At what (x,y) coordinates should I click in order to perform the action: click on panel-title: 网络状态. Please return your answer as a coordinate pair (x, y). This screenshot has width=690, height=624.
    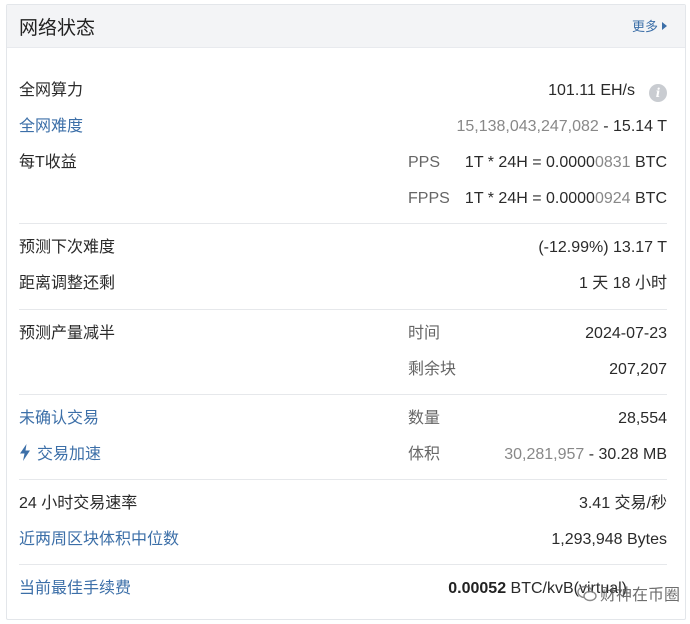
    Looking at the image, I should click on (57, 28).